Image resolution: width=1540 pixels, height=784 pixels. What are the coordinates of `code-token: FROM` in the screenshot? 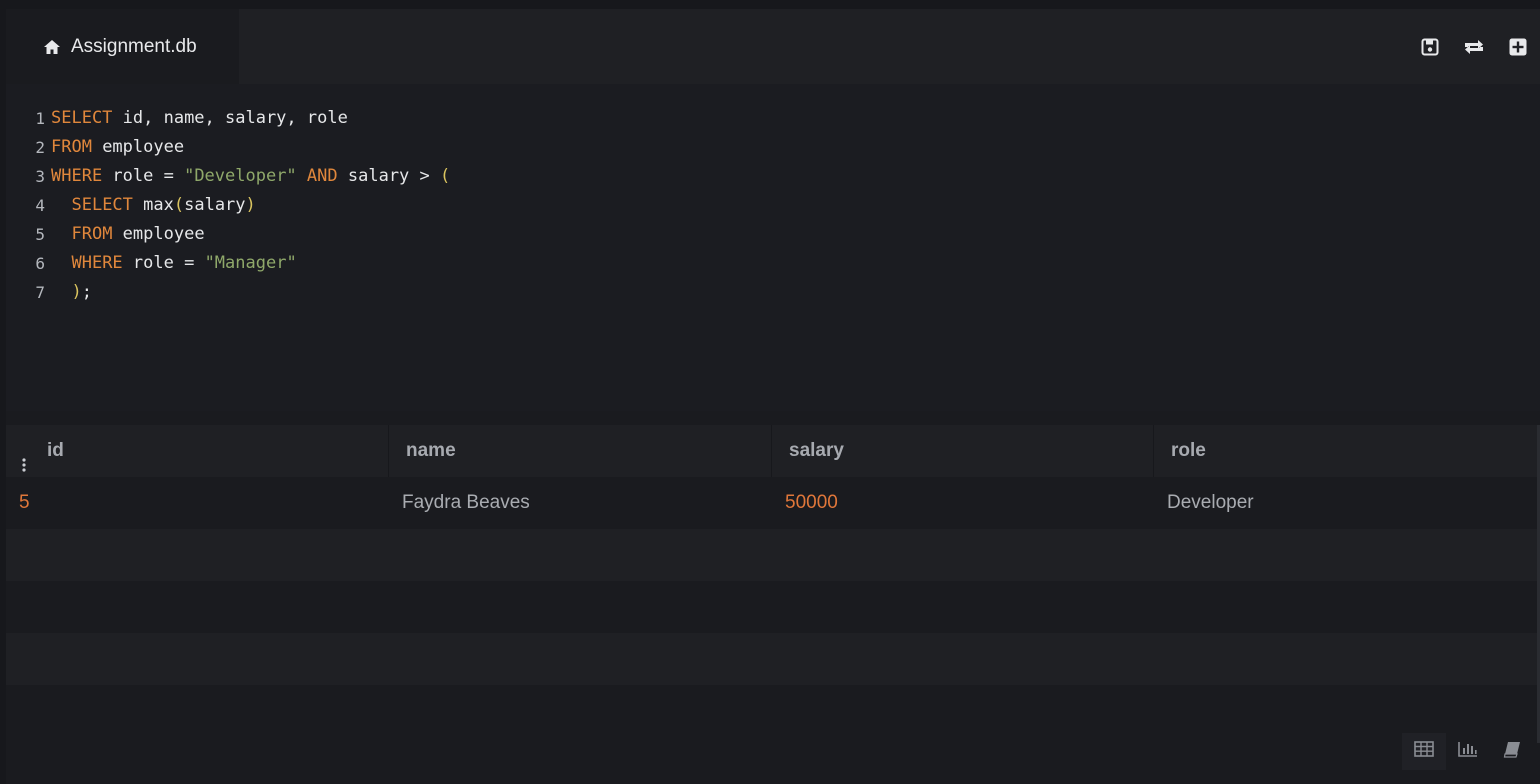 It's located at (71, 147).